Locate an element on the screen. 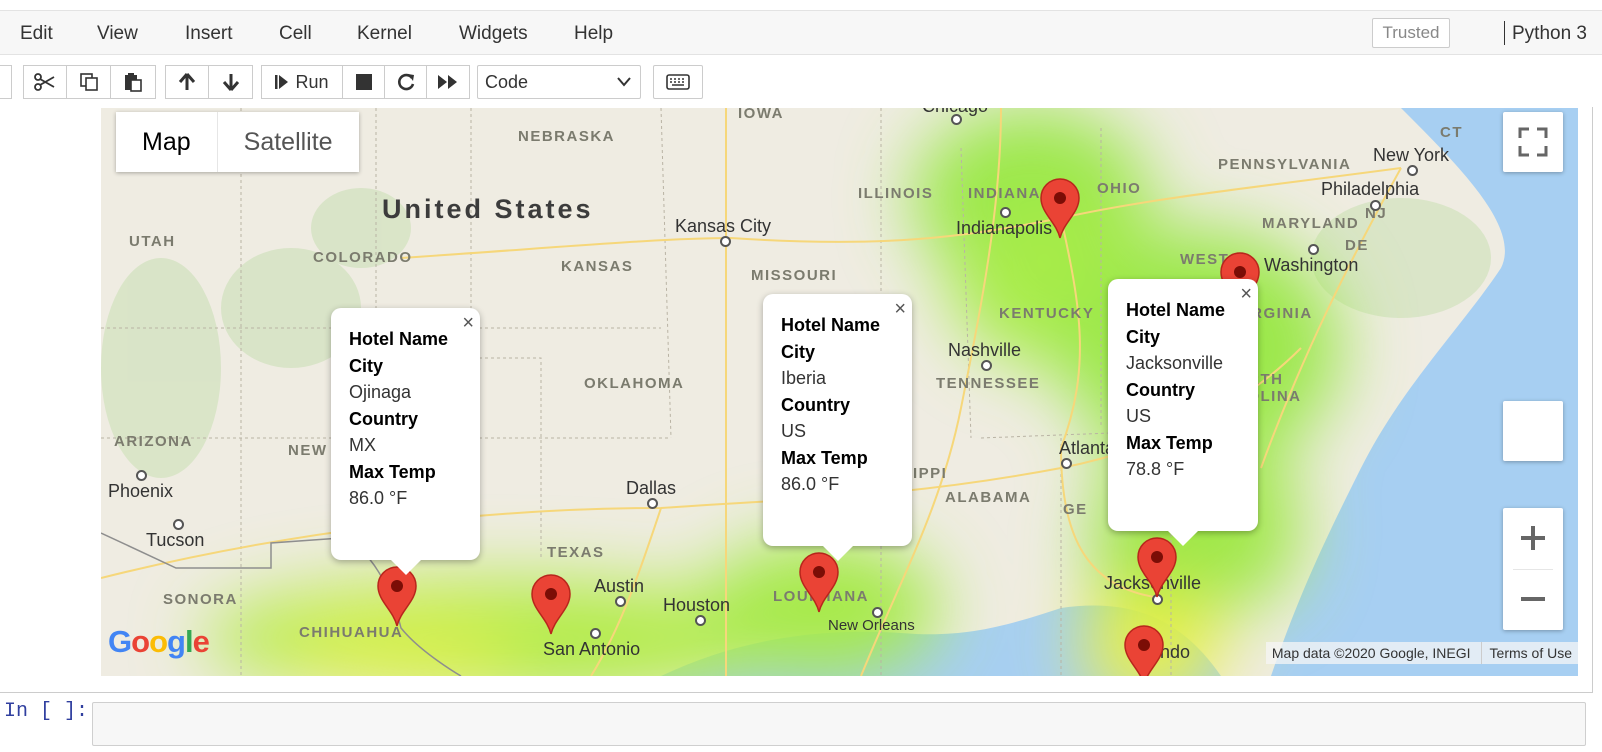 The image size is (1602, 752). state-label: MARYLAND is located at coordinates (1311, 223).